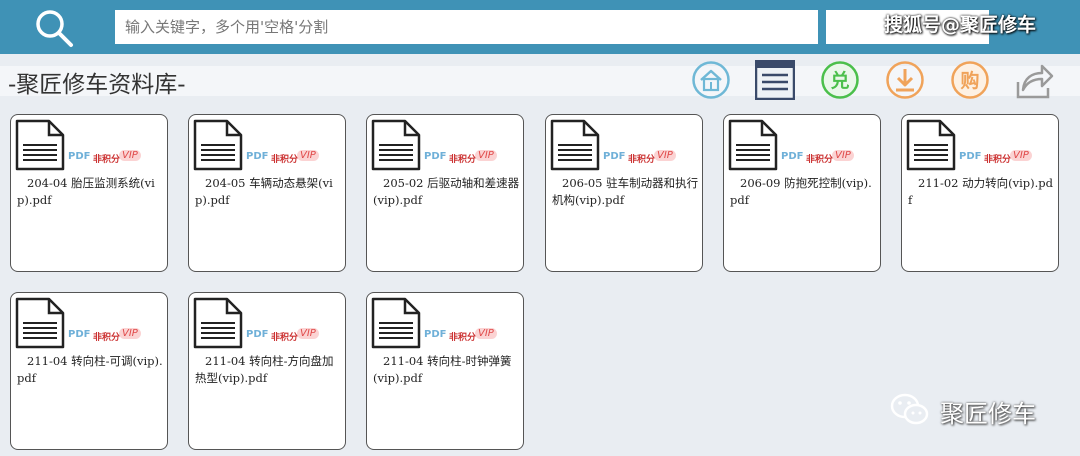 The image size is (1080, 456). What do you see at coordinates (775, 80) in the screenshot?
I see `menu-icon` at bounding box center [775, 80].